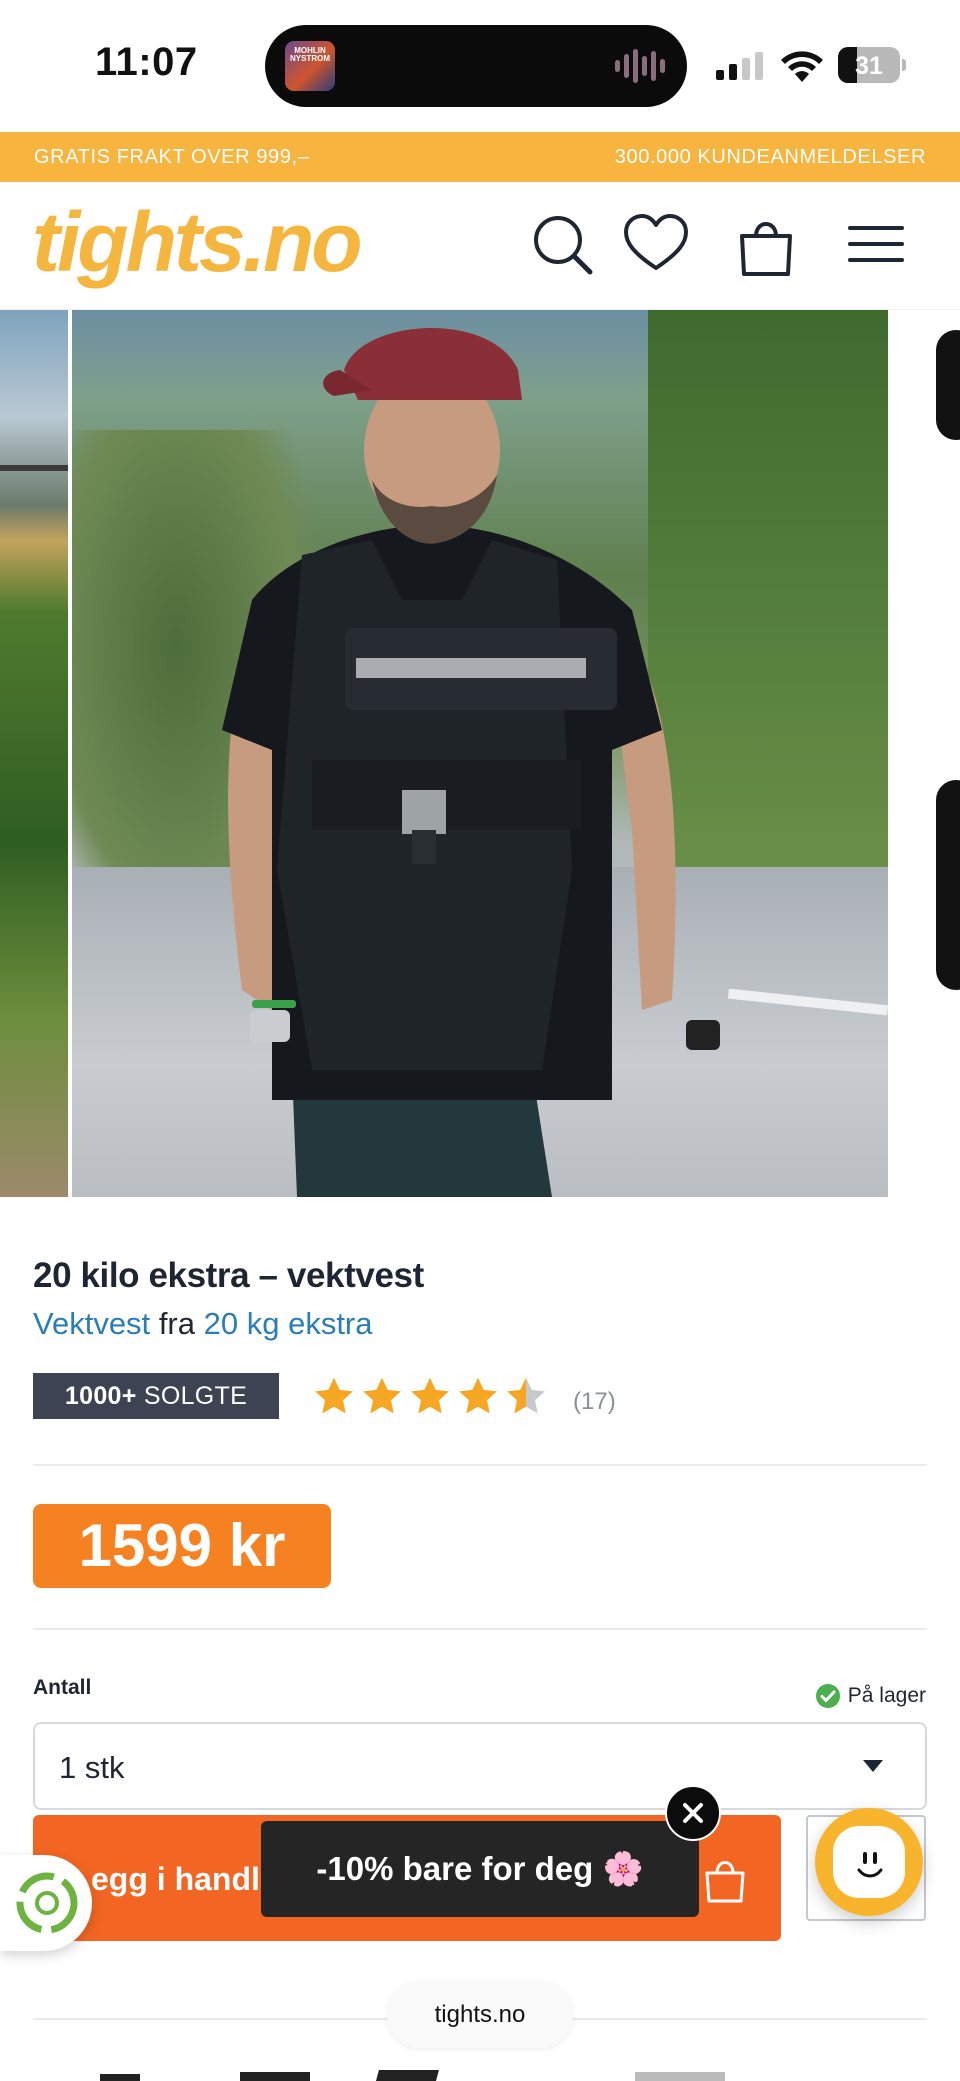 Image resolution: width=960 pixels, height=2081 pixels. Describe the element at coordinates (656, 244) in the screenshot. I see `heart-icon` at that location.